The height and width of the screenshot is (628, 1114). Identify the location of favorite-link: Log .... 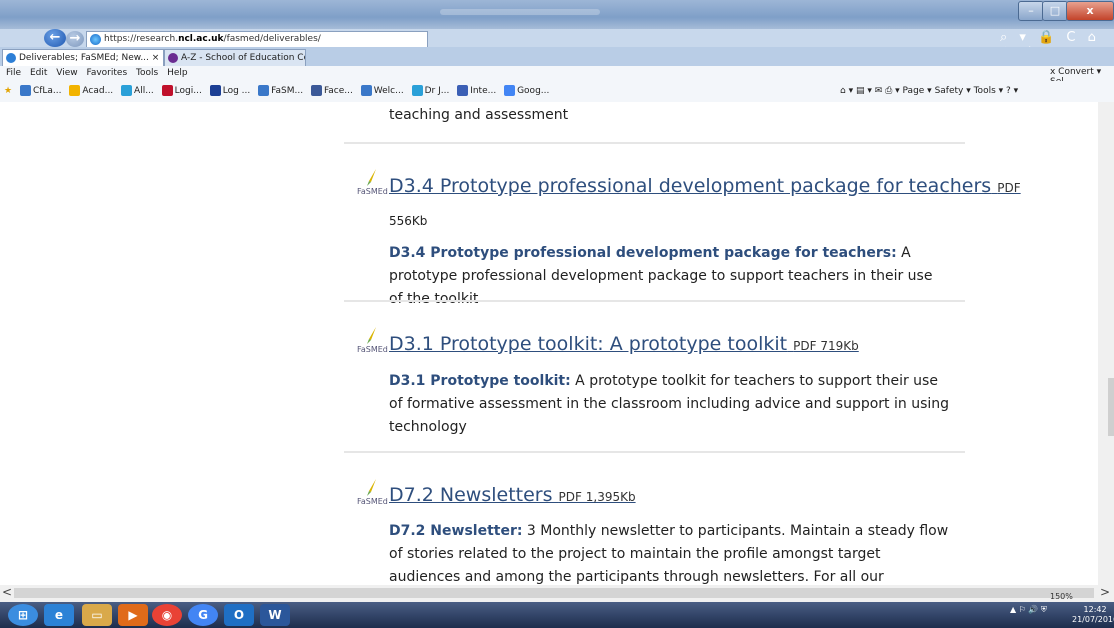
(229, 91).